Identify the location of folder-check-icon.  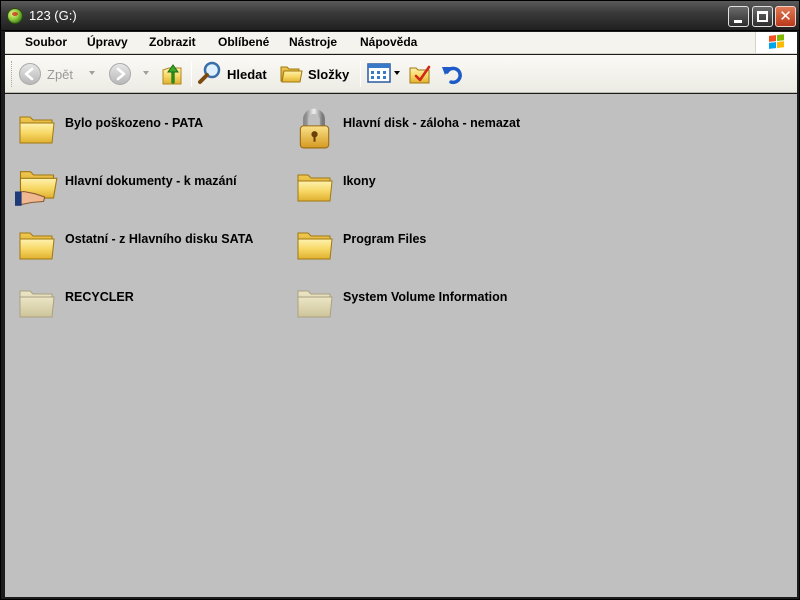
(420, 74).